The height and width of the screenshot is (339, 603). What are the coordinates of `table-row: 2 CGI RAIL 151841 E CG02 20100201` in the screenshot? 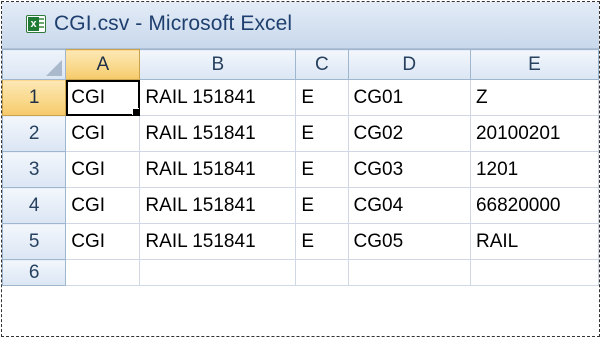 It's located at (300, 133).